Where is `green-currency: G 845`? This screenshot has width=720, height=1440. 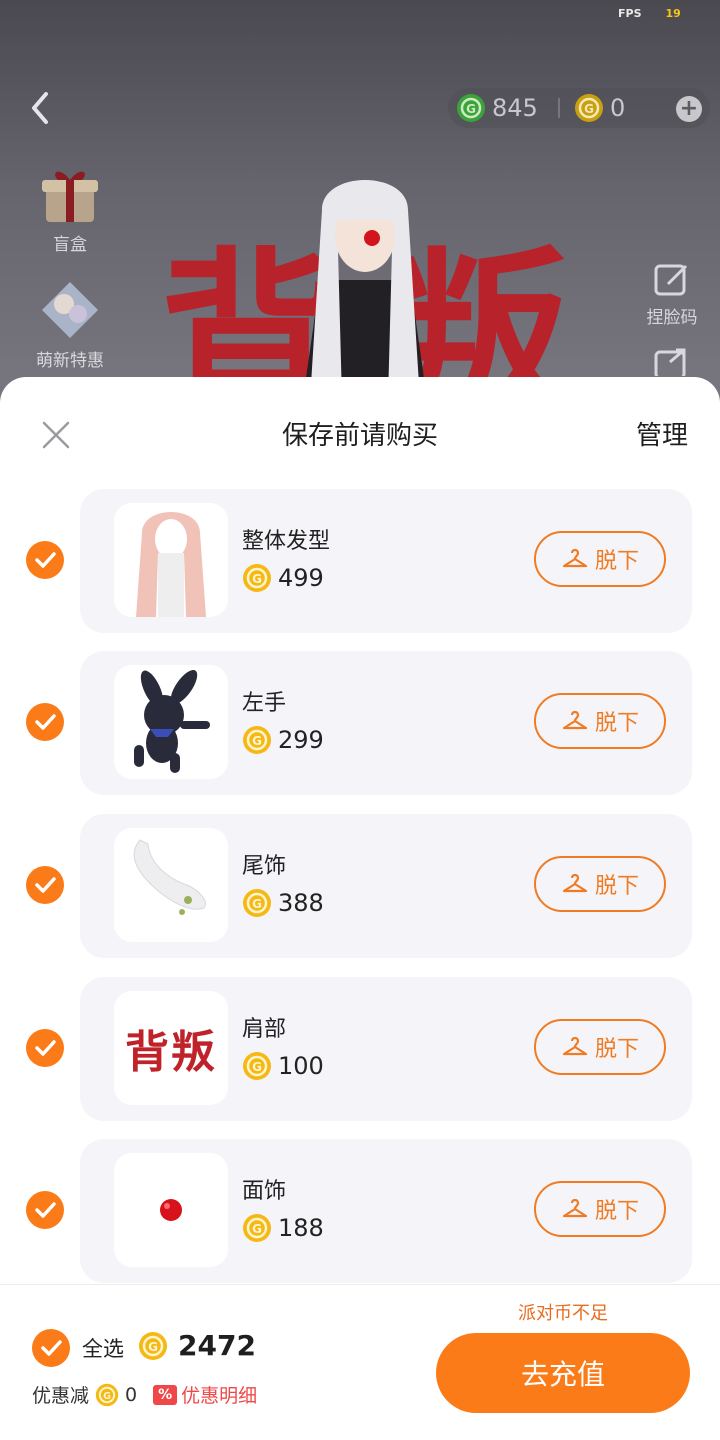
green-currency: G 845 is located at coordinates (497, 108).